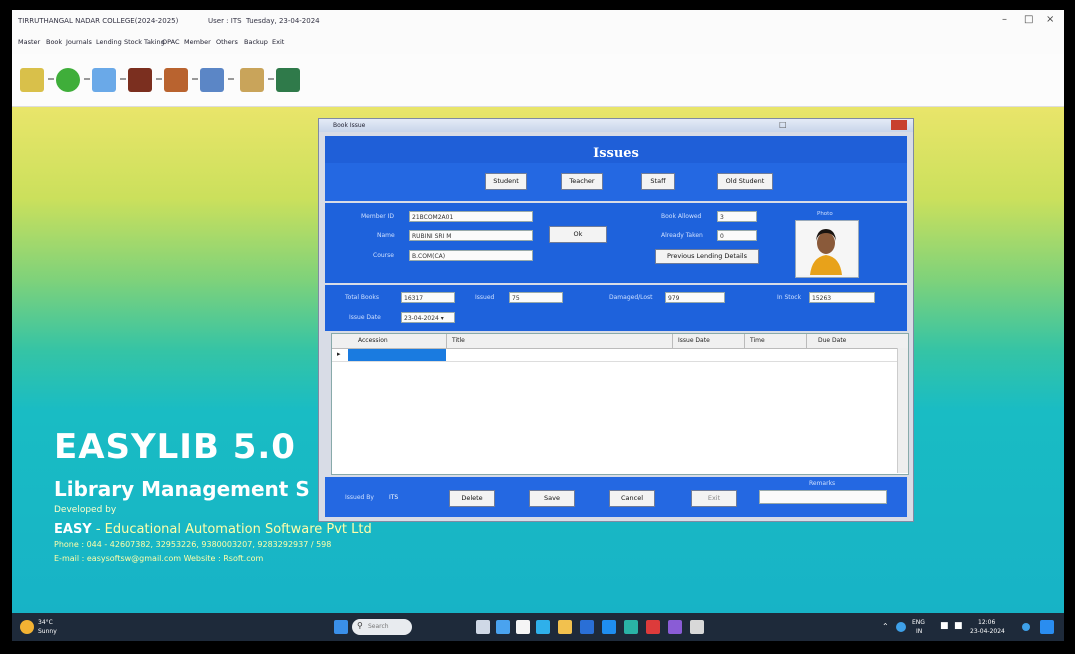 Image resolution: width=1075 pixels, height=654 pixels. I want to click on people-icon, so click(252, 80).